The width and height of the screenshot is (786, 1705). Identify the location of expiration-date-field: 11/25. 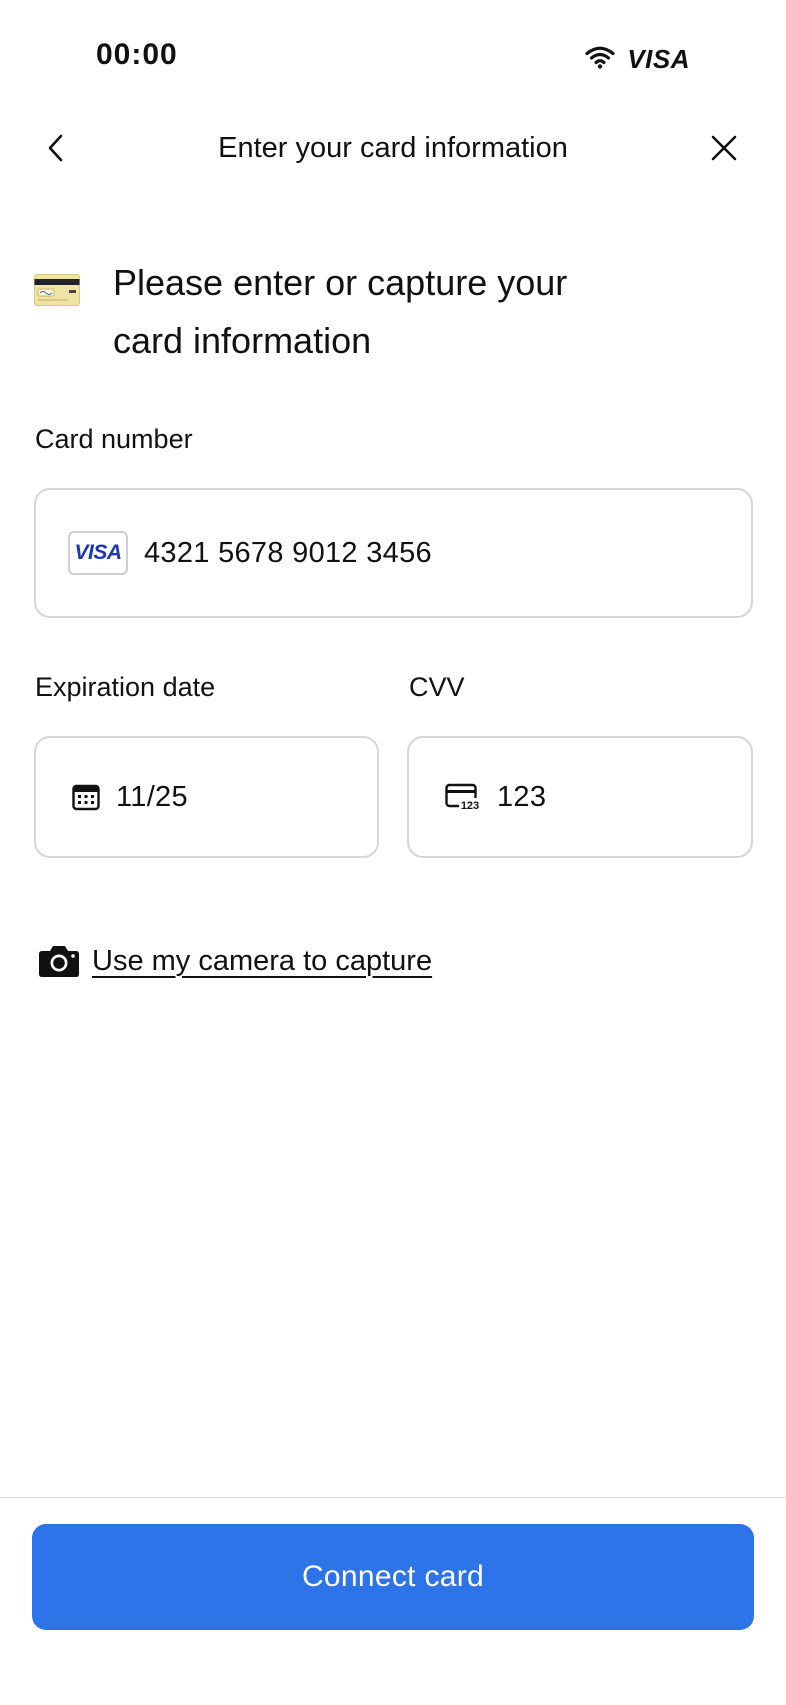
(206, 797).